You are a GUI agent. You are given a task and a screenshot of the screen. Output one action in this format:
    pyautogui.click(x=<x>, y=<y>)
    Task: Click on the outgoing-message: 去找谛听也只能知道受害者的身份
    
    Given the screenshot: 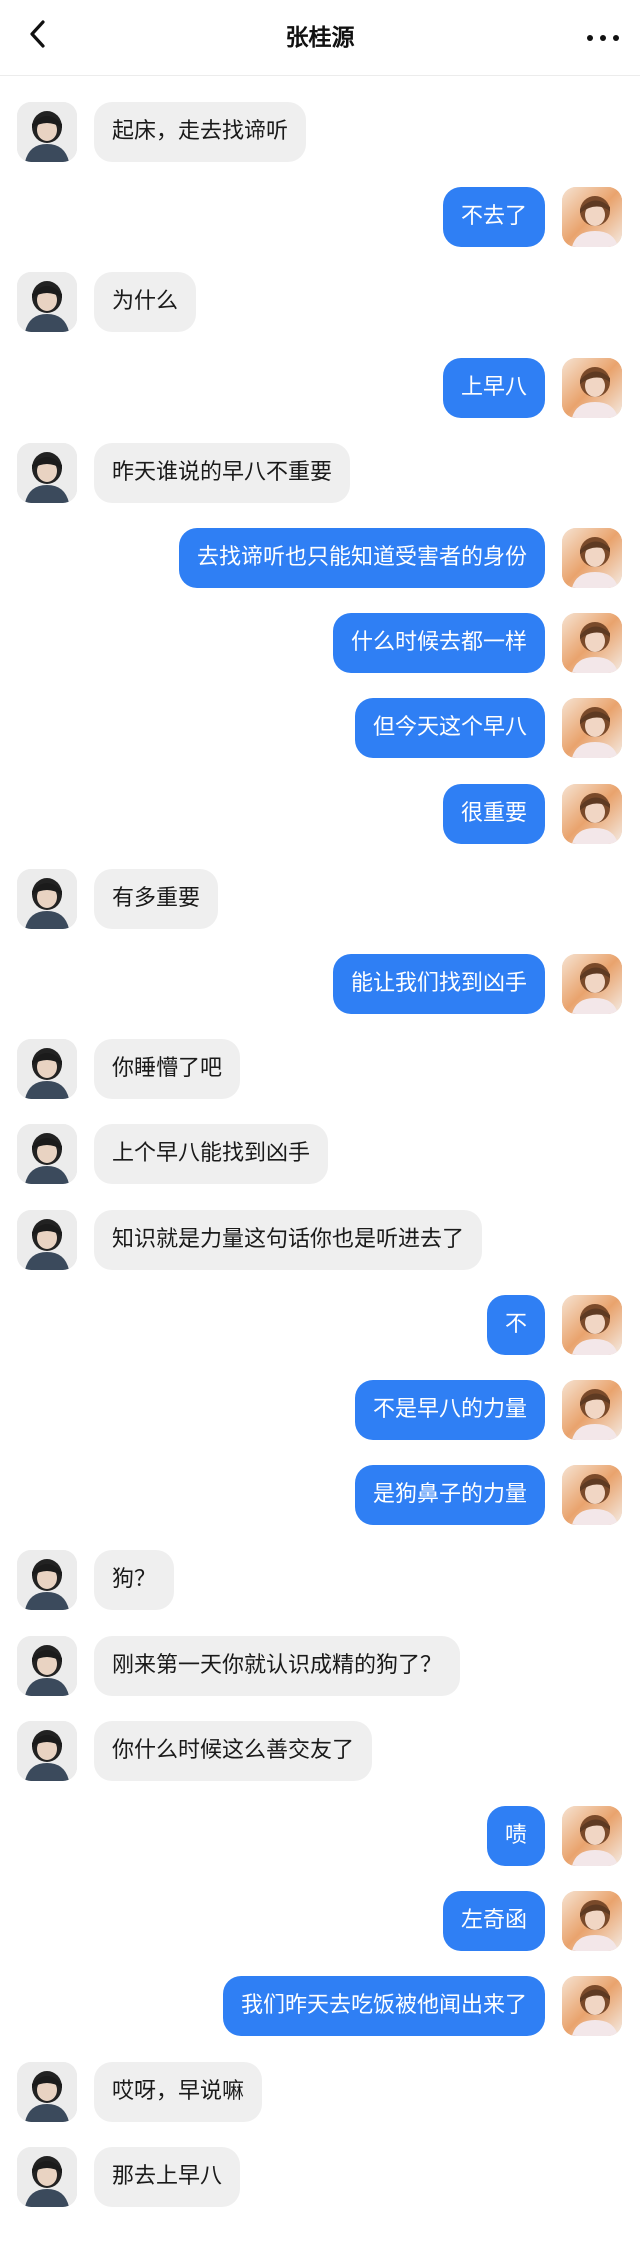 What is the action you would take?
    pyautogui.click(x=320, y=558)
    